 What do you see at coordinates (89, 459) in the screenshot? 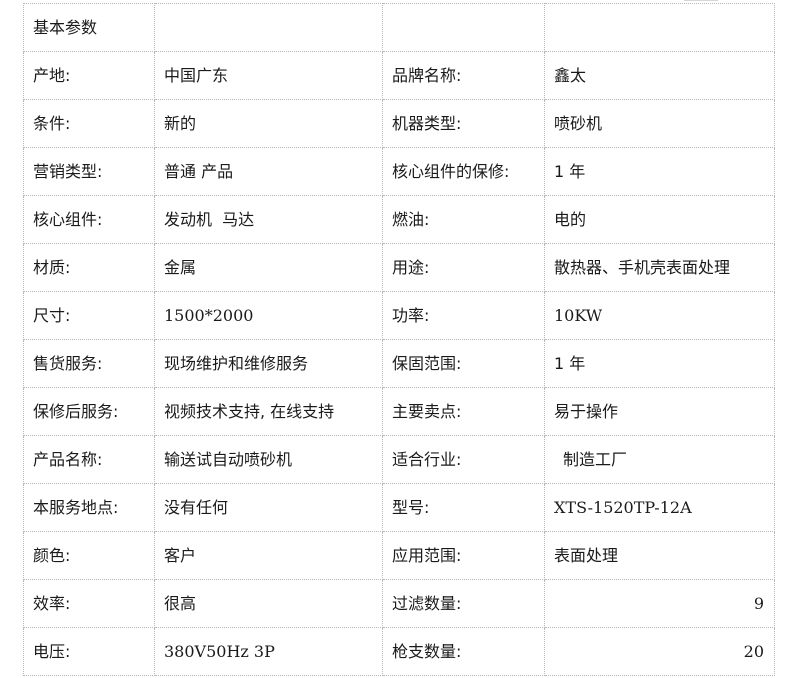
I see `row-label: 产品名称:` at bounding box center [89, 459].